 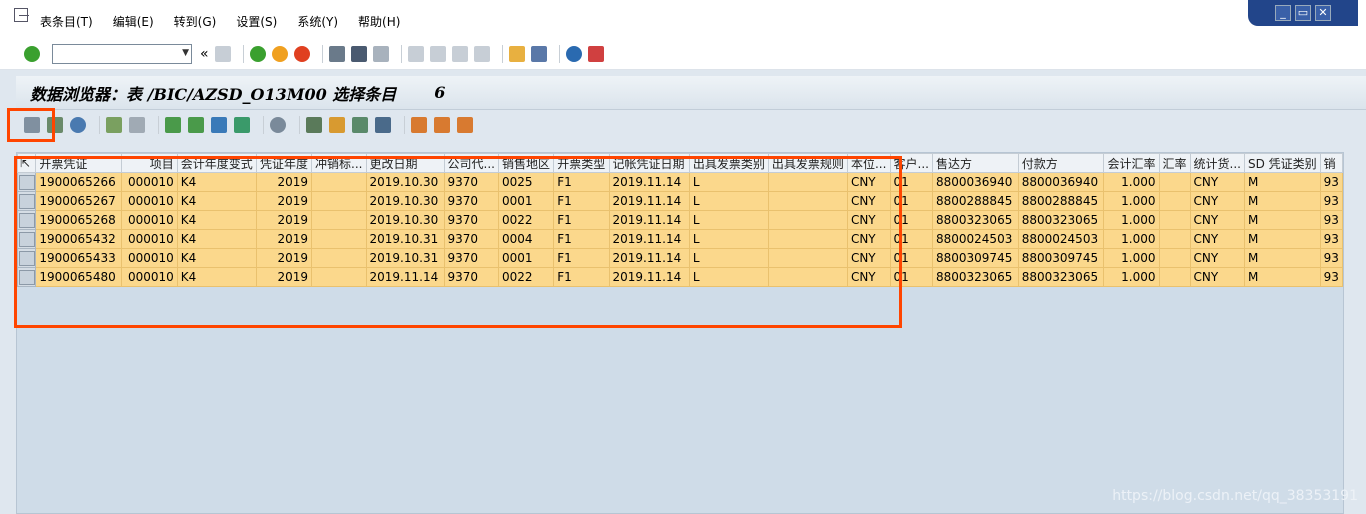 I want to click on view-icon, so click(x=383, y=125).